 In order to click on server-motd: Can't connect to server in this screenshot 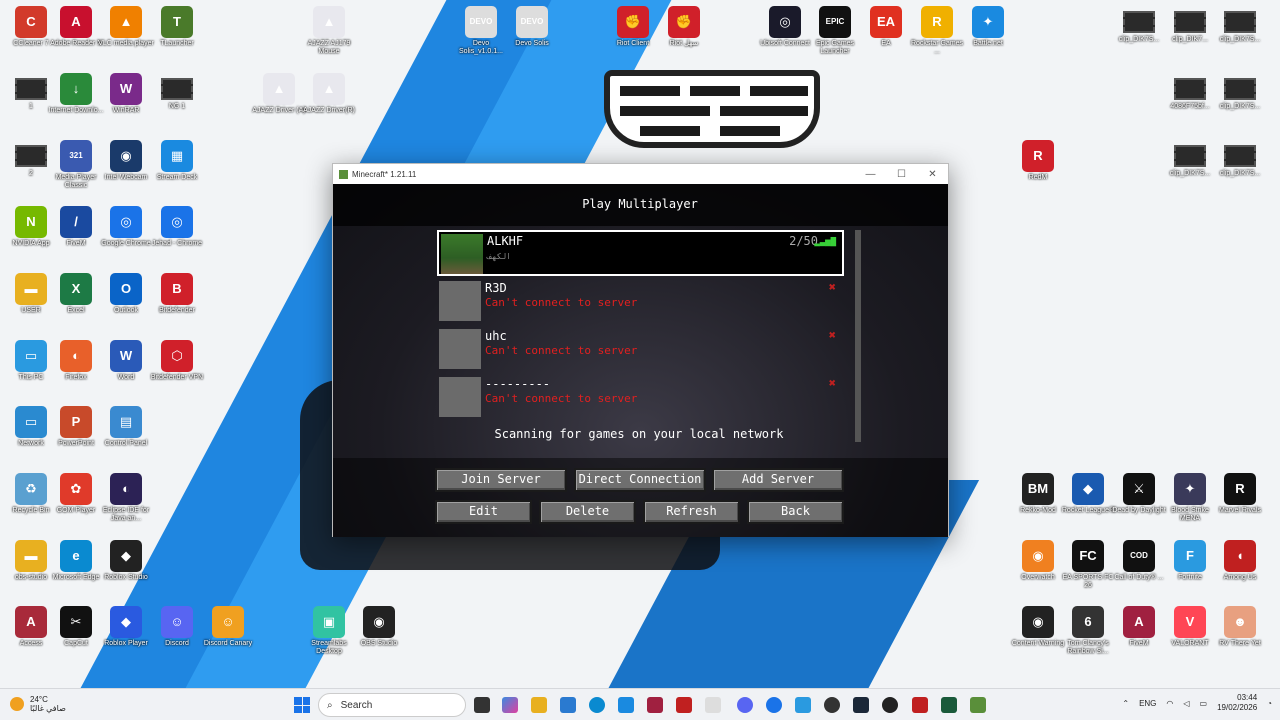, I will do `click(561, 302)`.